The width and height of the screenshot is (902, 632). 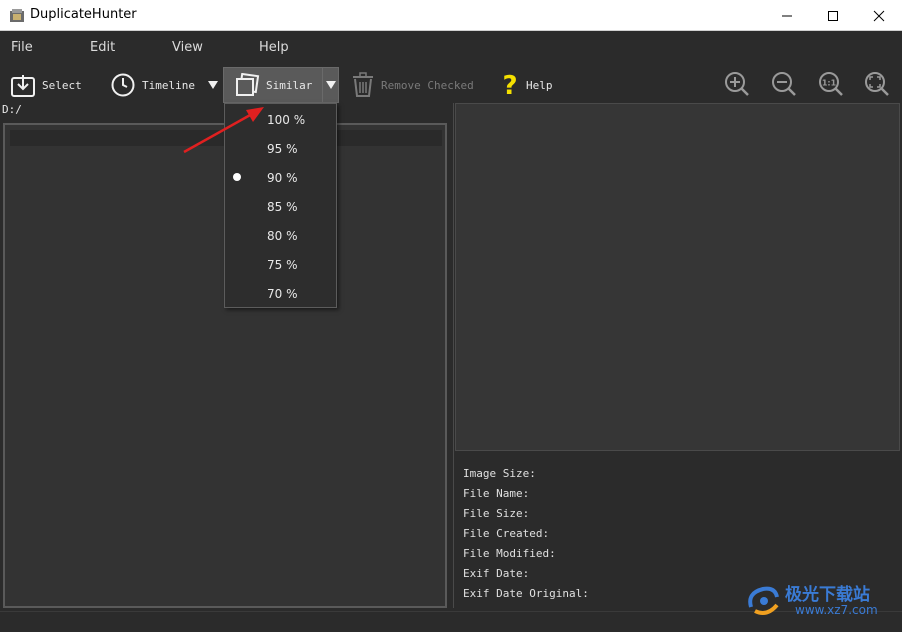 What do you see at coordinates (289, 85) in the screenshot?
I see `similar-label: Similar` at bounding box center [289, 85].